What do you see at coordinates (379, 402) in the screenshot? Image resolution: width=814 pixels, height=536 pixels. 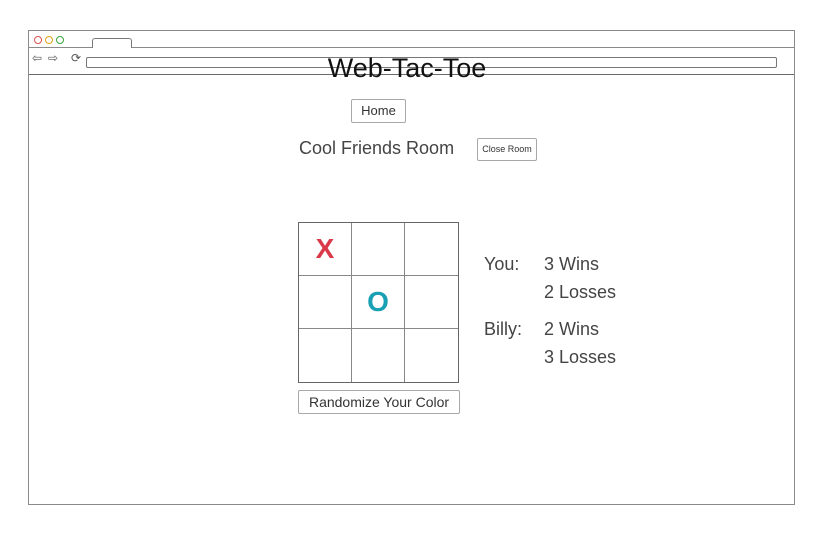 I see `randomize-color-button: Randomize Your Color` at bounding box center [379, 402].